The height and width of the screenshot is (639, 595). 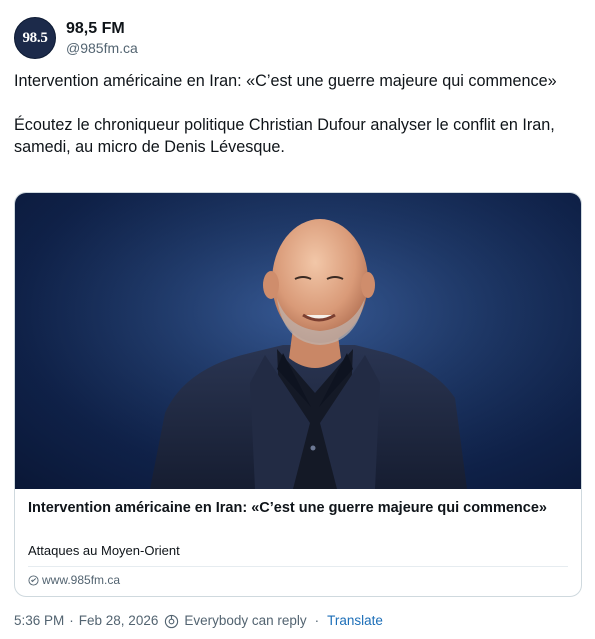 I want to click on author-display-name: 98,5 FM, so click(x=102, y=29).